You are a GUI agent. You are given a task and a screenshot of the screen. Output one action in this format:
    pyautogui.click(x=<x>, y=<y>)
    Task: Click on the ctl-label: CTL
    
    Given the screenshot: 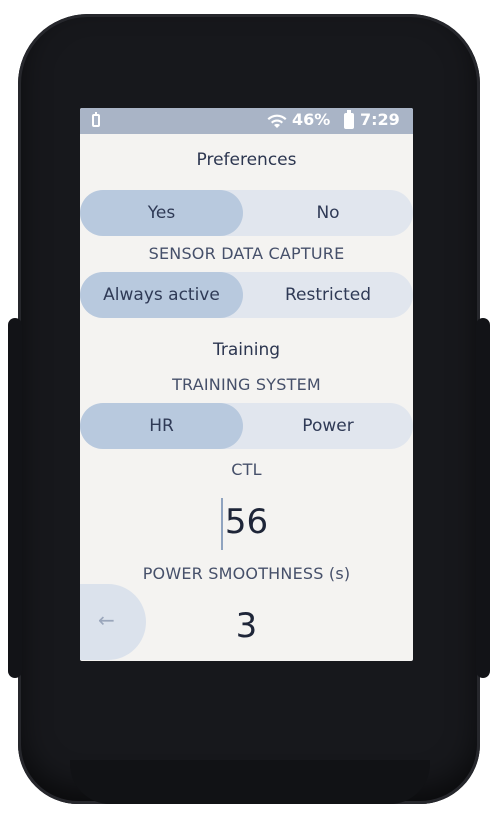 What is the action you would take?
    pyautogui.click(x=246, y=469)
    